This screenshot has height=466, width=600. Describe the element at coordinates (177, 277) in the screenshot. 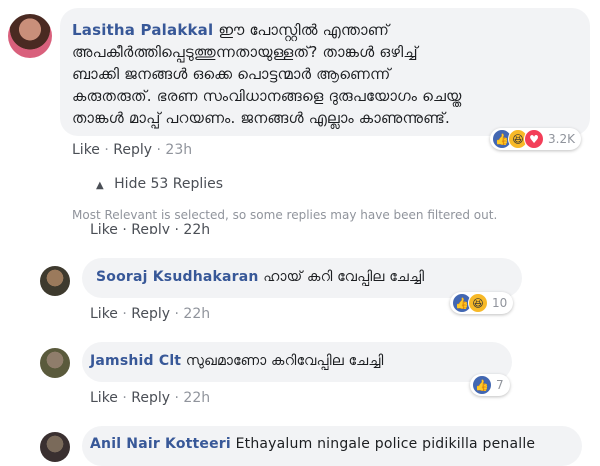

I see `reply-author: Sooraj Ksudhakaran` at that location.